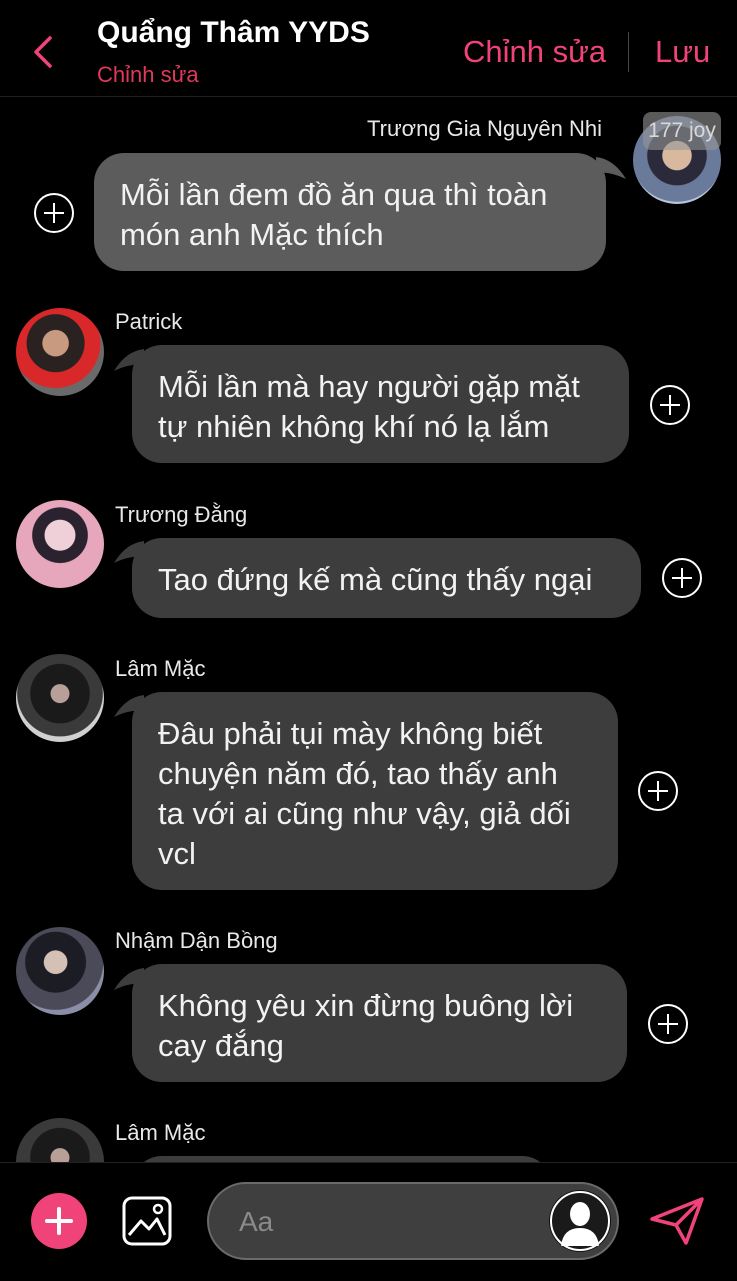 The width and height of the screenshot is (737, 1281). Describe the element at coordinates (149, 321) in the screenshot. I see `sender-name: Patrick` at that location.